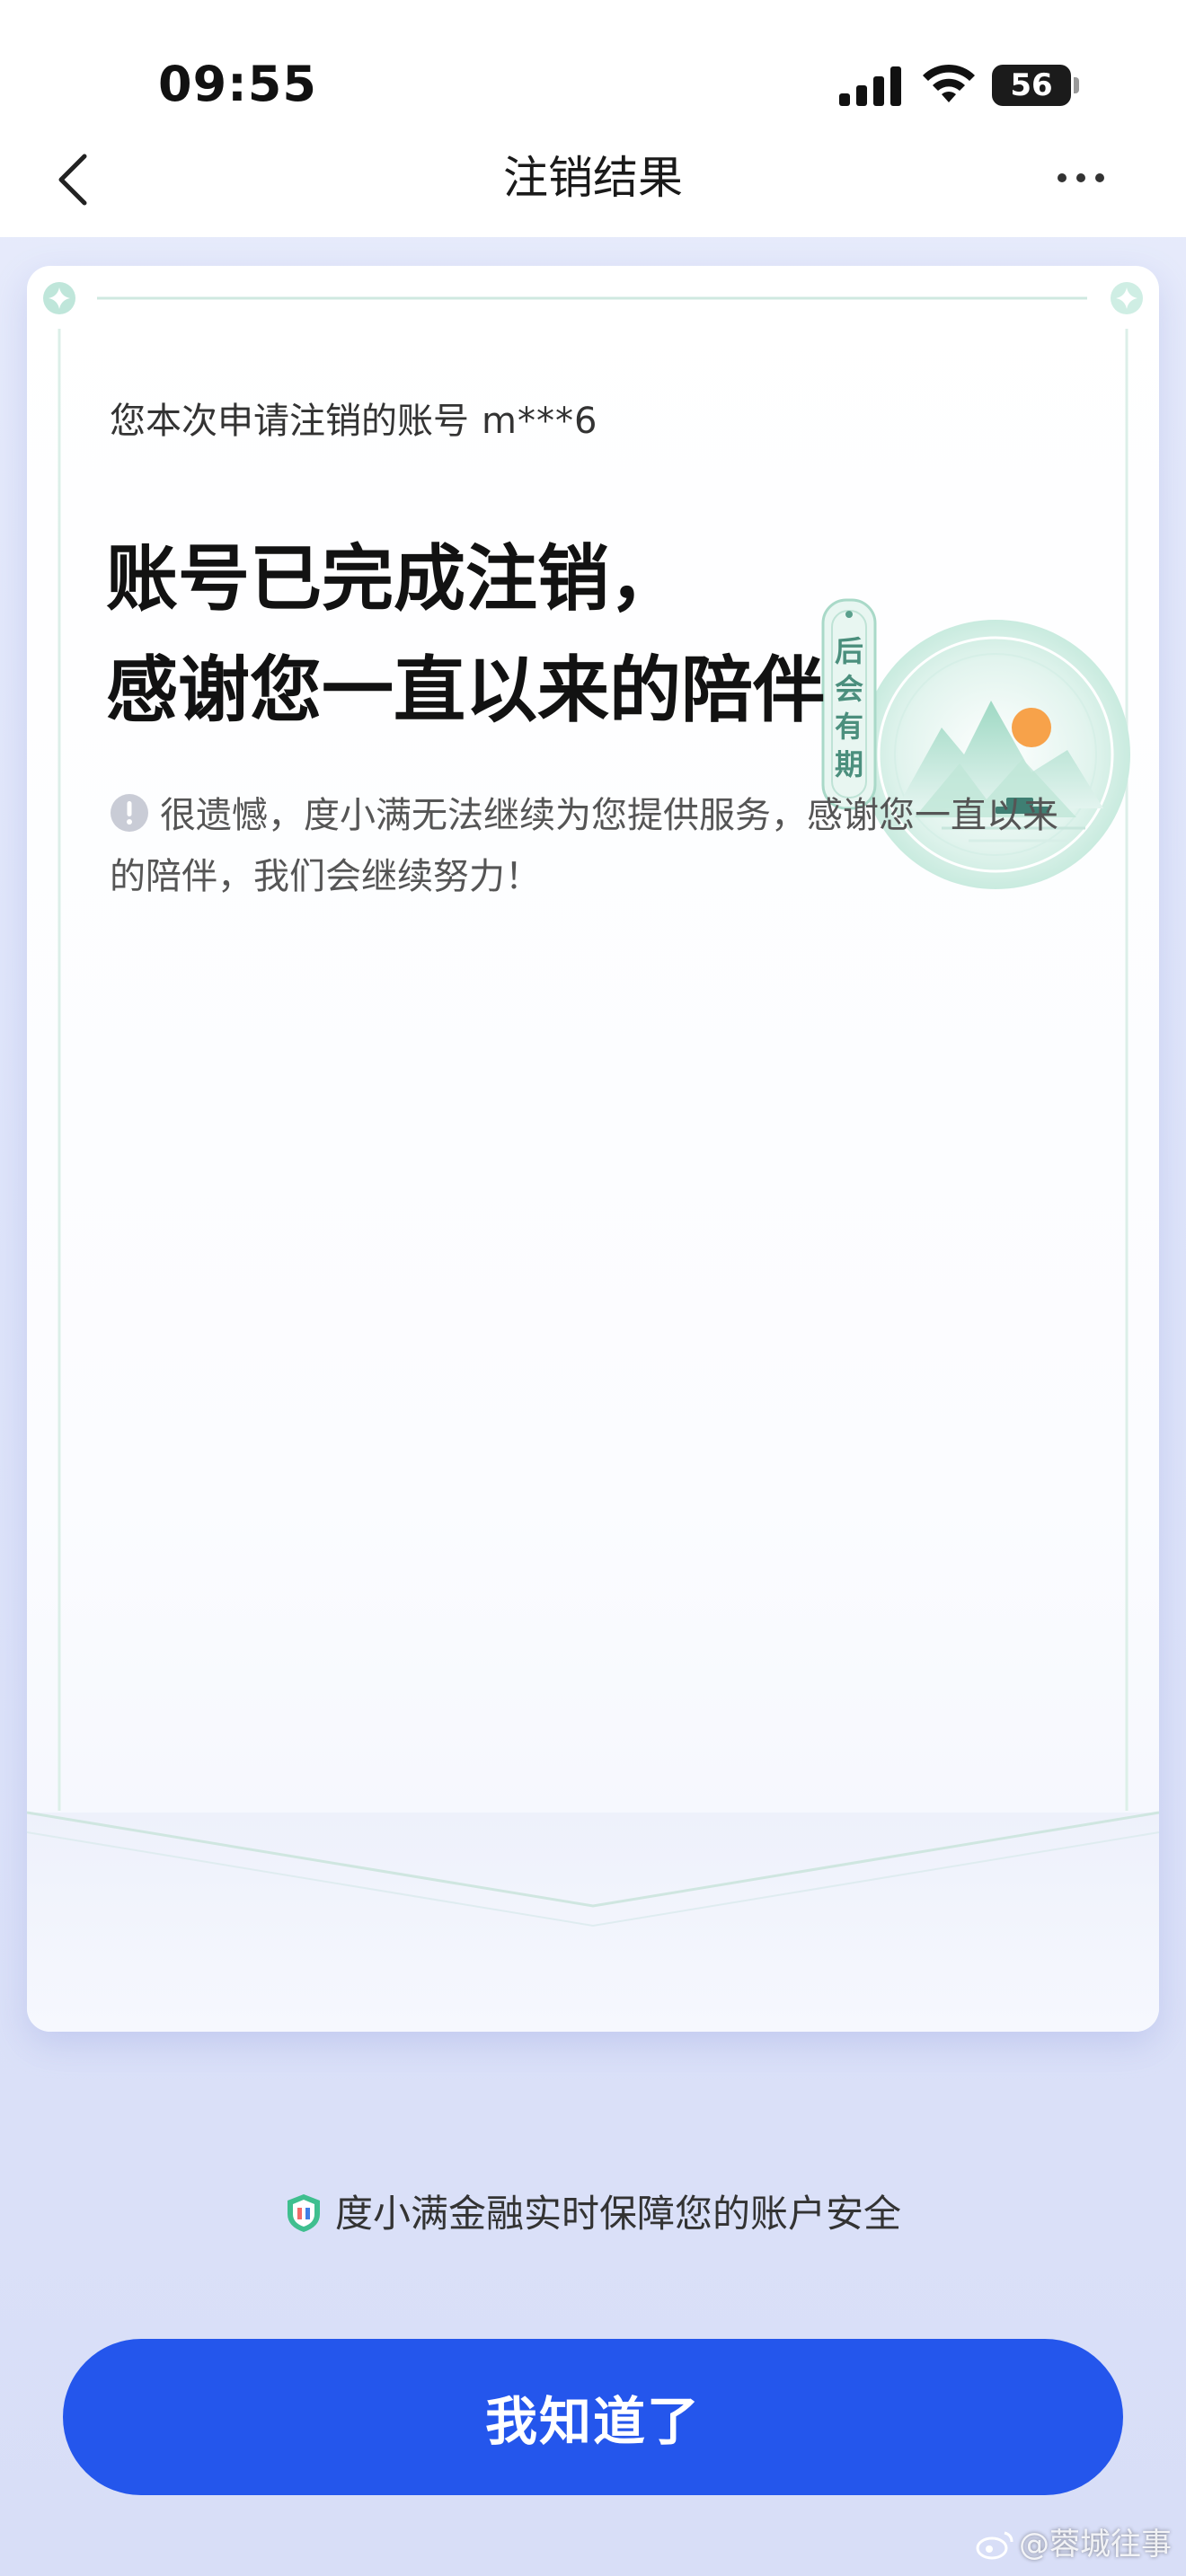  I want to click on notice-message: 很遗憾，度小满无法继续为您提供服务，感谢您一直以来的陪伴，我们会继续努力！, so click(599, 846).